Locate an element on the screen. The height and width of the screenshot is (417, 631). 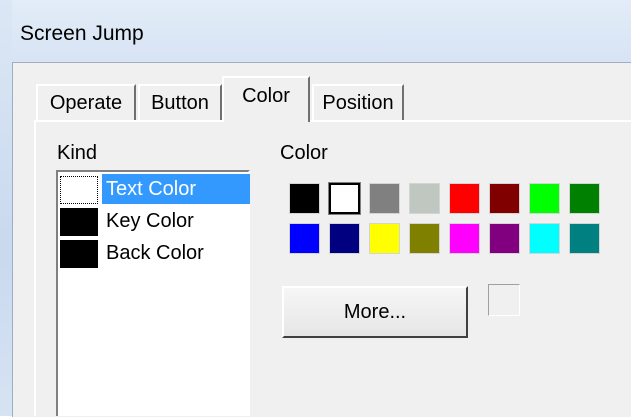
kind-item-label: Key Color is located at coordinates (150, 221).